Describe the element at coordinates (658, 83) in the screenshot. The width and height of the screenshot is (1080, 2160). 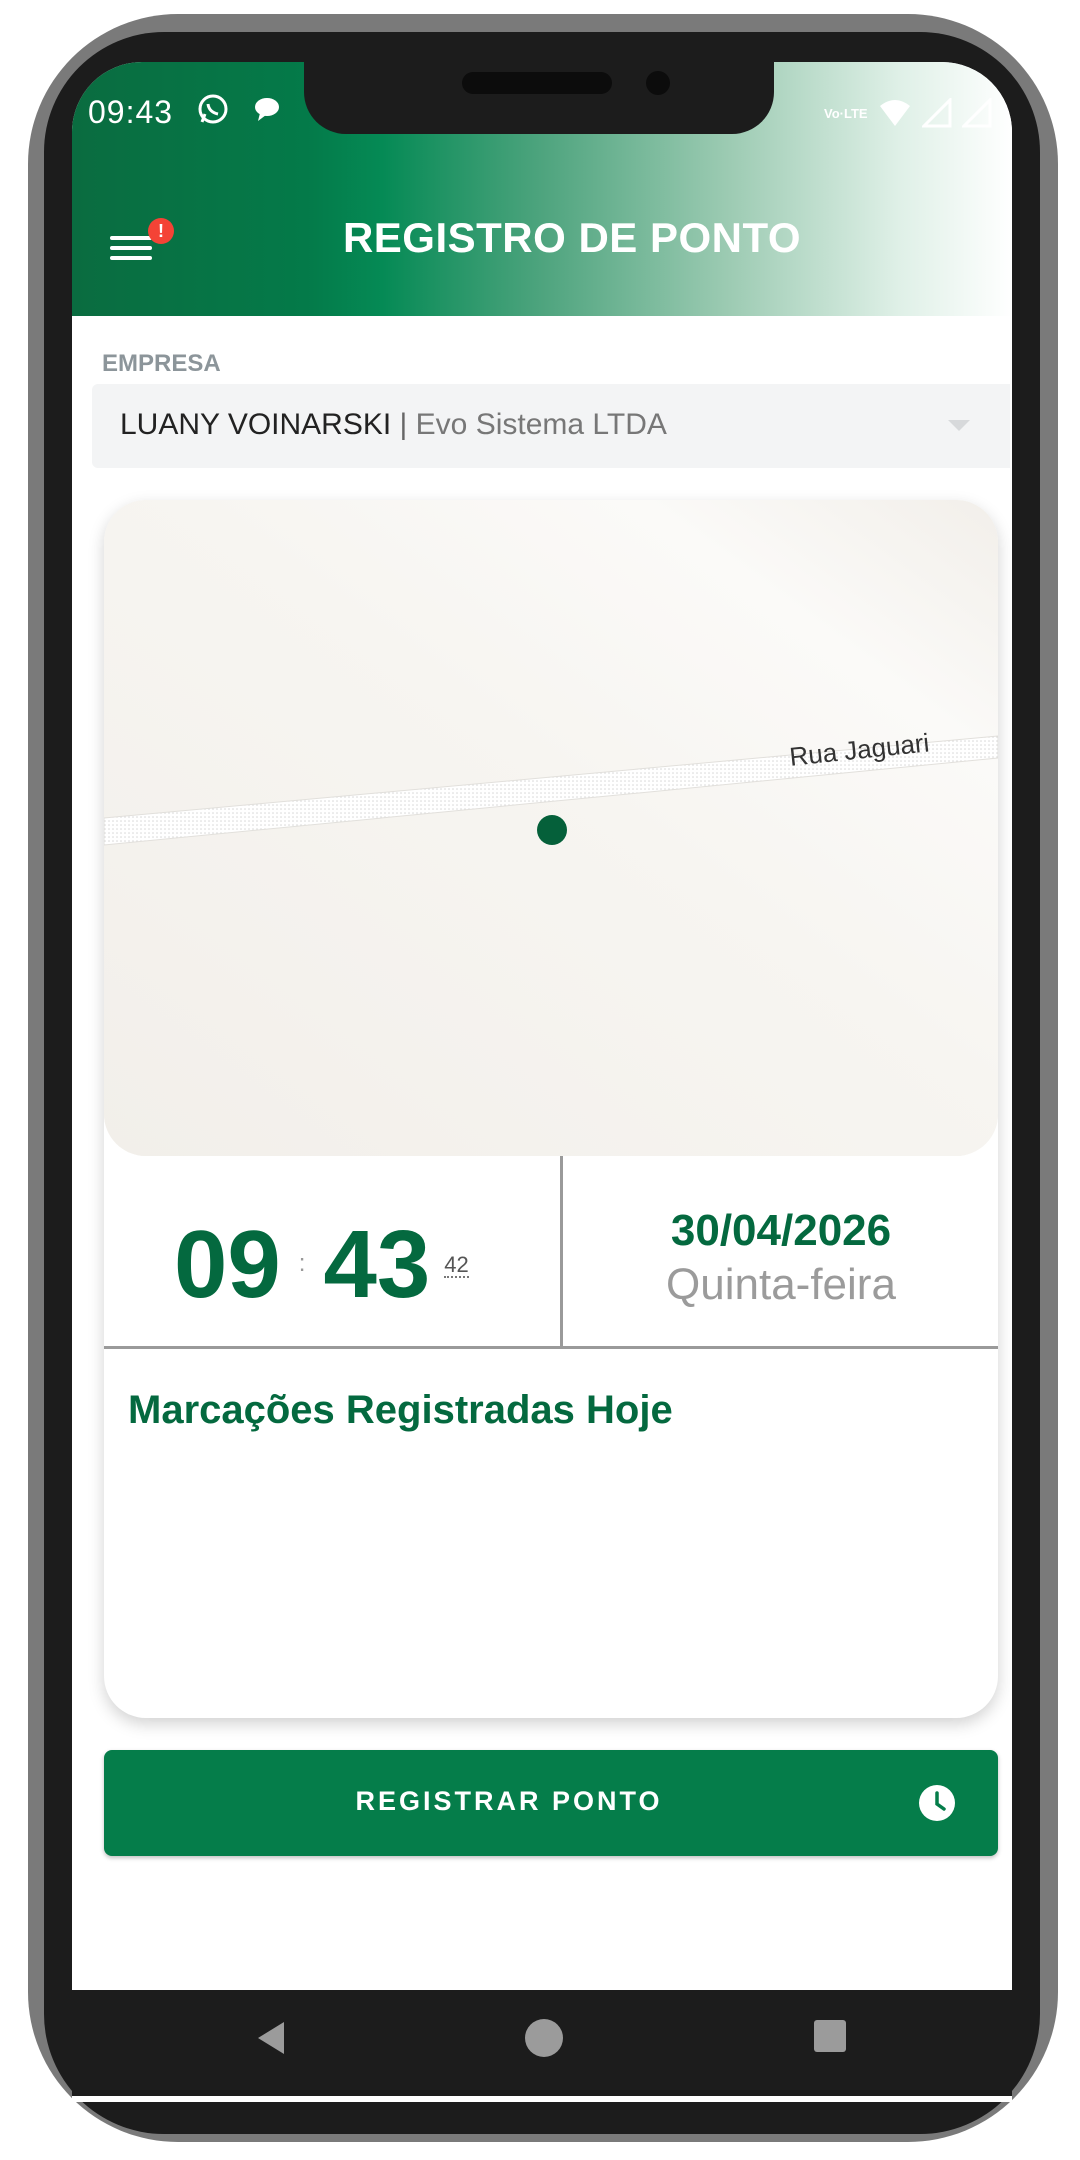
I see `front-camera` at that location.